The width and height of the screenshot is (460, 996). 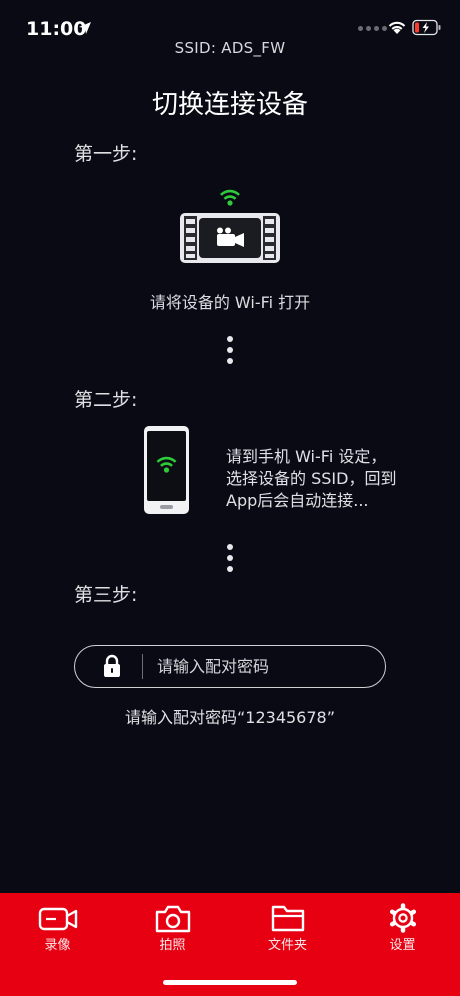 What do you see at coordinates (106, 595) in the screenshot?
I see `step-3-label: 第三步:` at bounding box center [106, 595].